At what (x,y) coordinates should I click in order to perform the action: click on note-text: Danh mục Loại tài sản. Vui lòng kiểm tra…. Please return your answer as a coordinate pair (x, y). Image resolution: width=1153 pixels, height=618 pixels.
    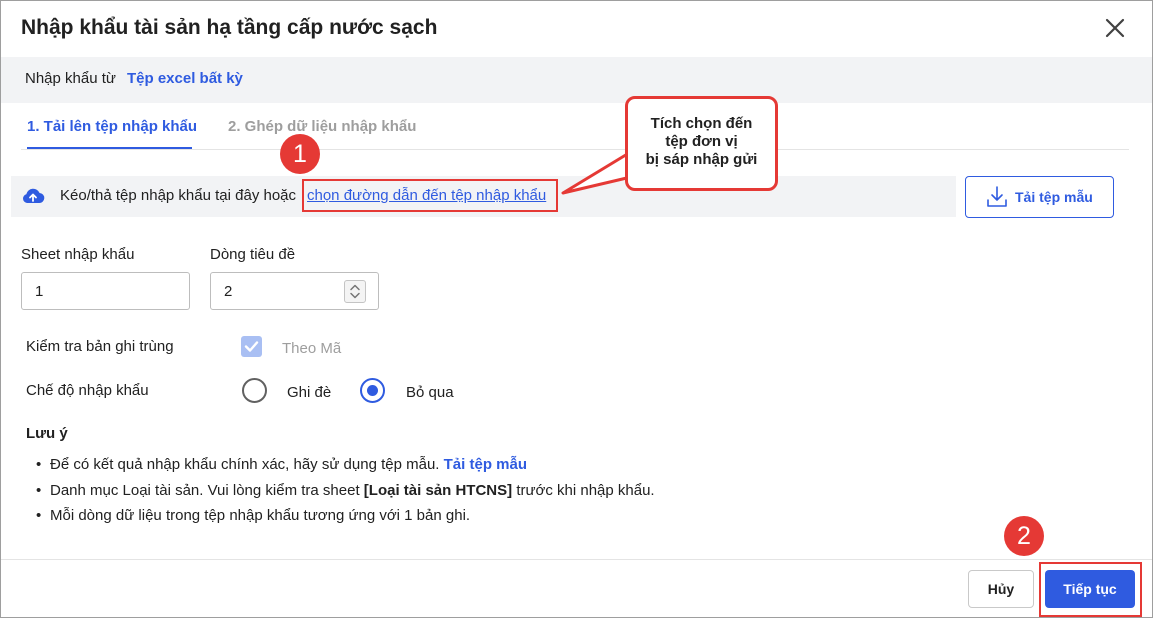
    Looking at the image, I should click on (205, 490).